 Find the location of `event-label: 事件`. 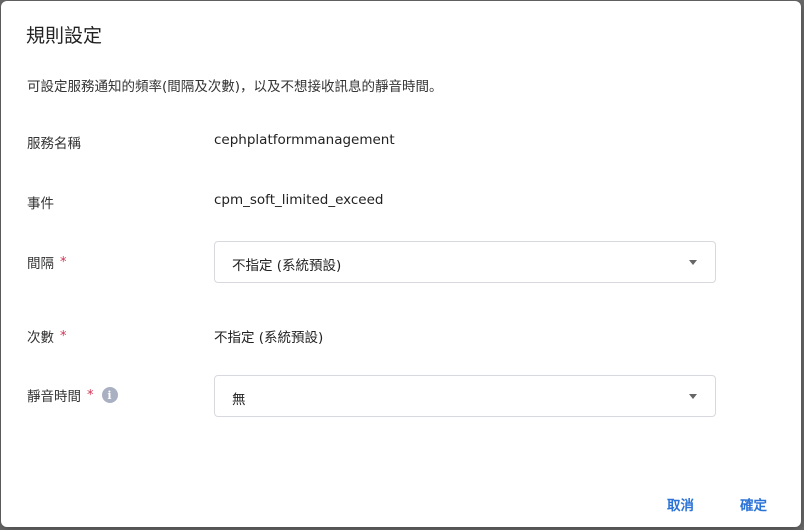

event-label: 事件 is located at coordinates (40, 202).